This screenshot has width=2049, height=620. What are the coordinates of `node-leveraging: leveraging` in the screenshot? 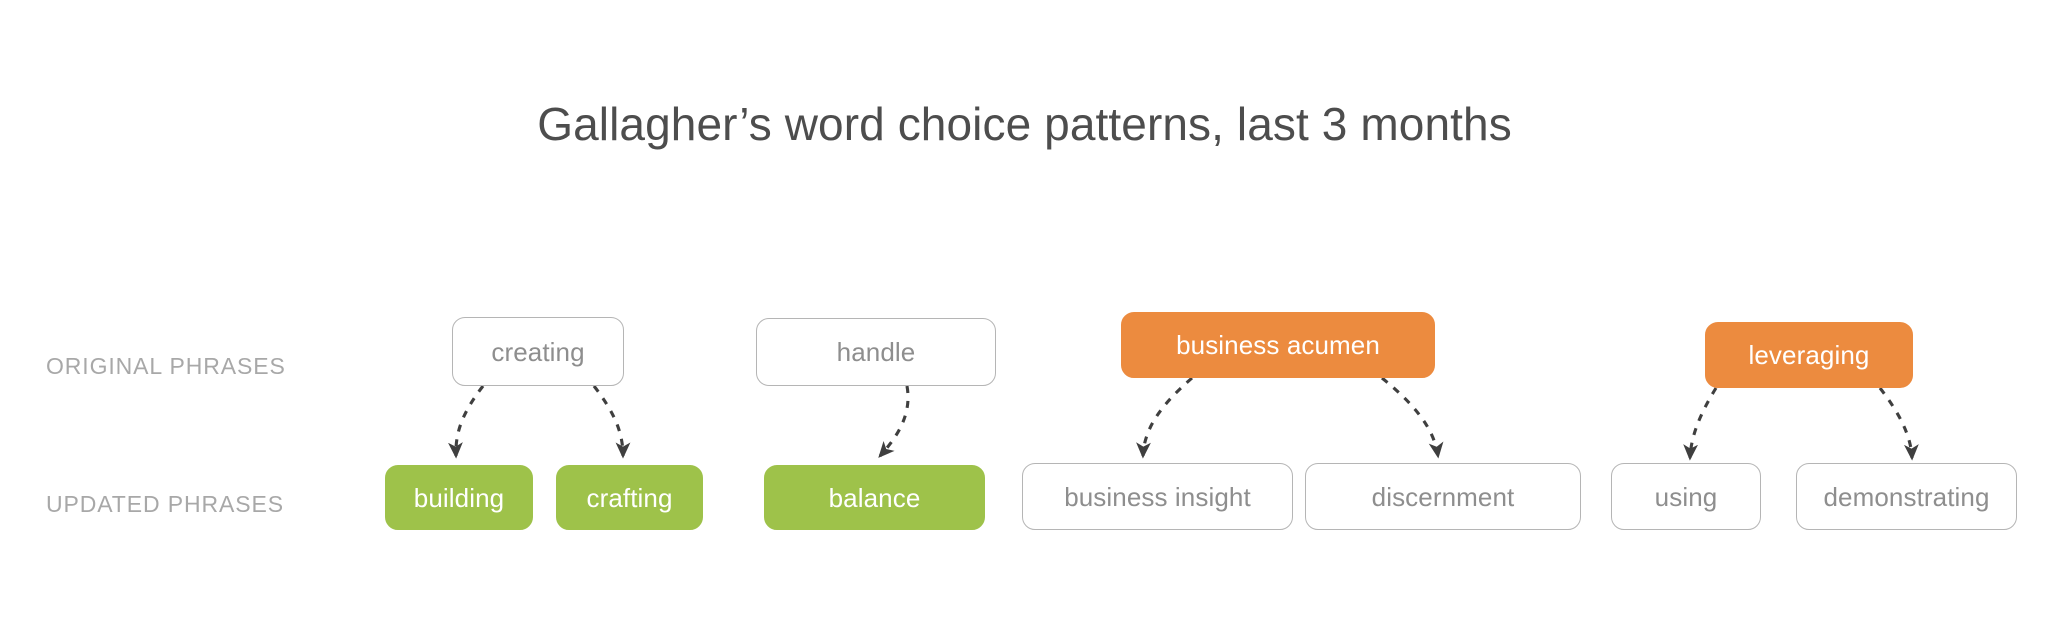 It's located at (1809, 355).